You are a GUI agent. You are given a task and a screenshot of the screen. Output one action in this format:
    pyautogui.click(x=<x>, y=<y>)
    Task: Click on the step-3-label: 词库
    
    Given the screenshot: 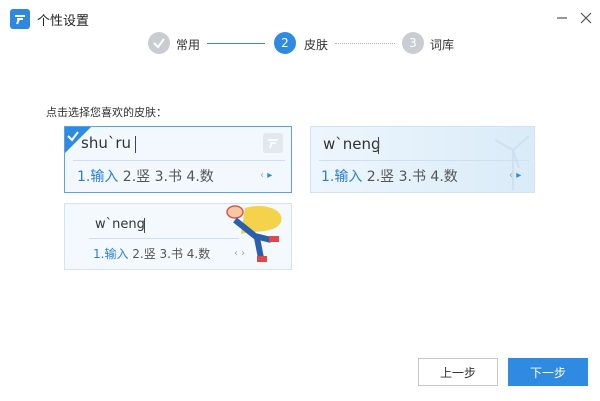 What is the action you would take?
    pyautogui.click(x=442, y=45)
    